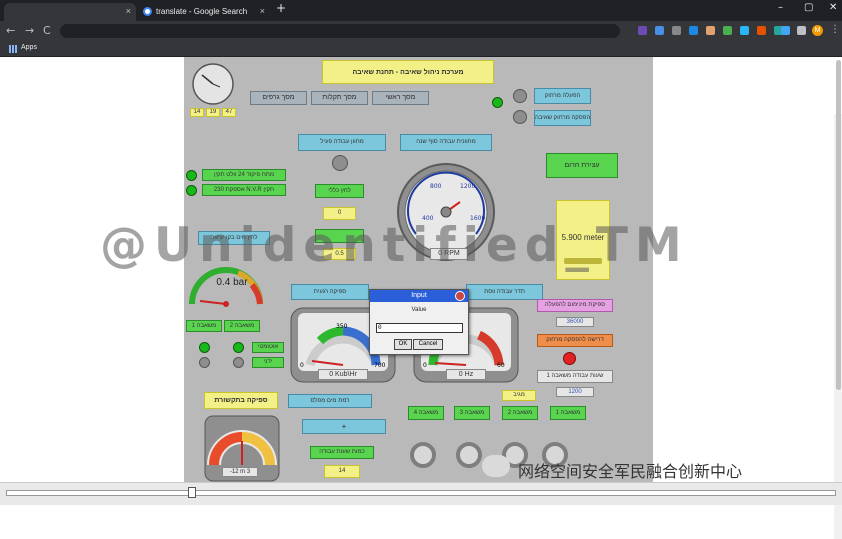  What do you see at coordinates (380, 365) in the screenshot?
I see `flow-tick: 700` at bounding box center [380, 365].